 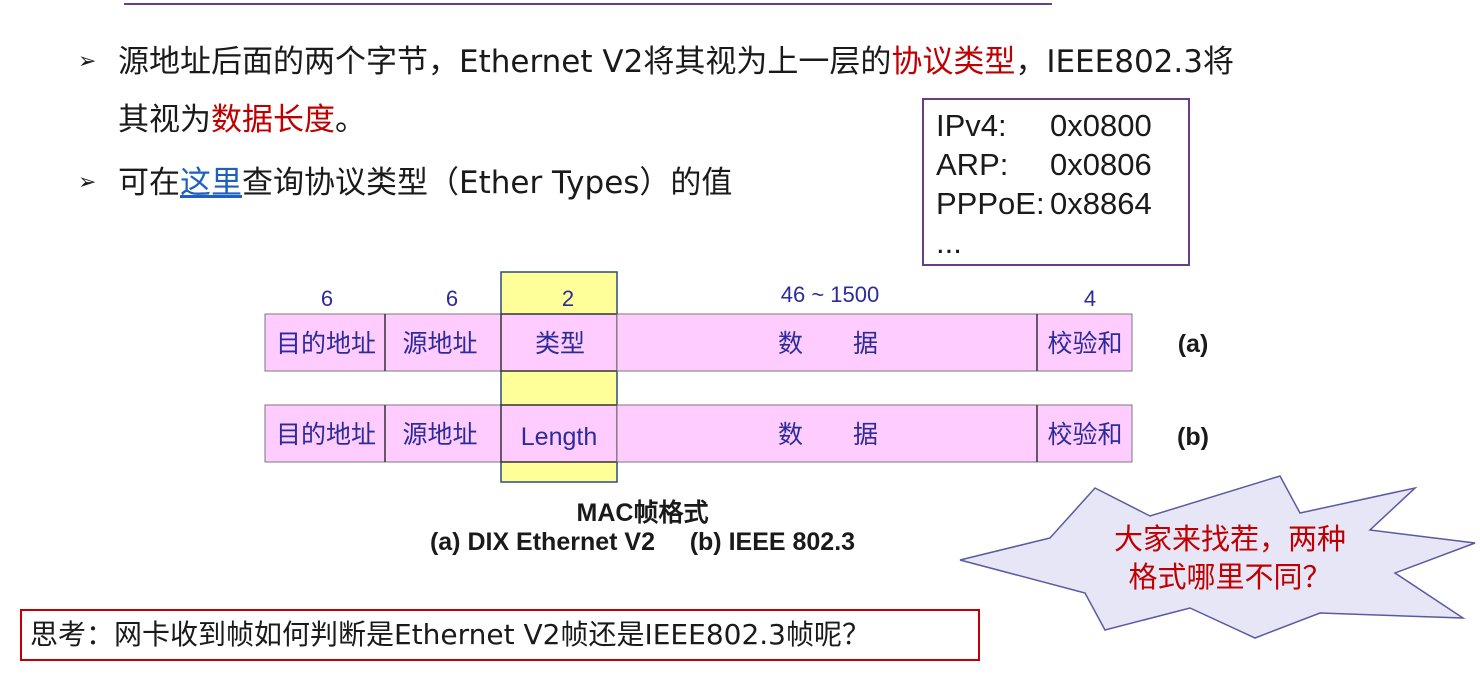 What do you see at coordinates (560, 343) in the screenshot?
I see `field-type-label: 类型` at bounding box center [560, 343].